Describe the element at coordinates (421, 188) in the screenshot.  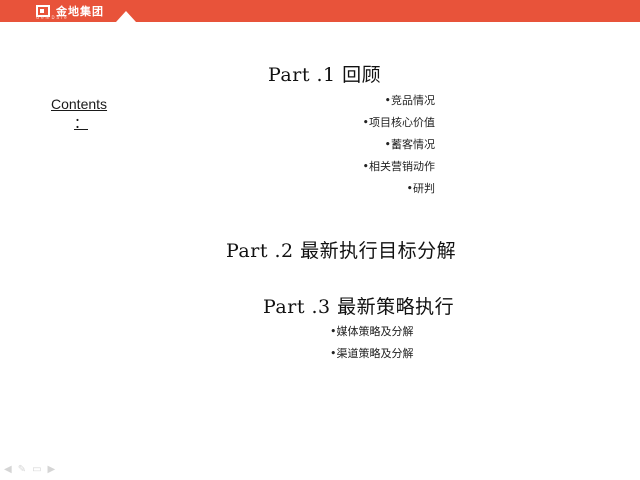
I see `part-1-bullet-5: •研判` at that location.